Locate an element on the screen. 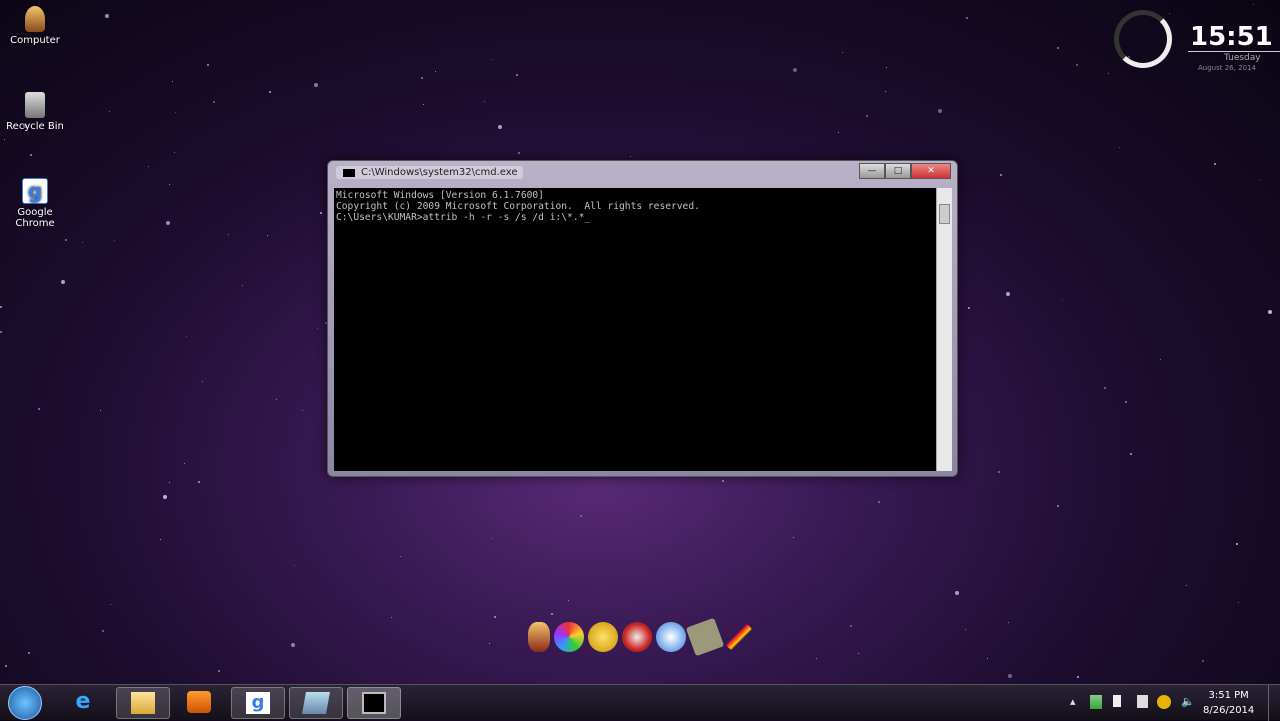 This screenshot has height=721, width=1280. recycle-bin-icon is located at coordinates (35, 105).